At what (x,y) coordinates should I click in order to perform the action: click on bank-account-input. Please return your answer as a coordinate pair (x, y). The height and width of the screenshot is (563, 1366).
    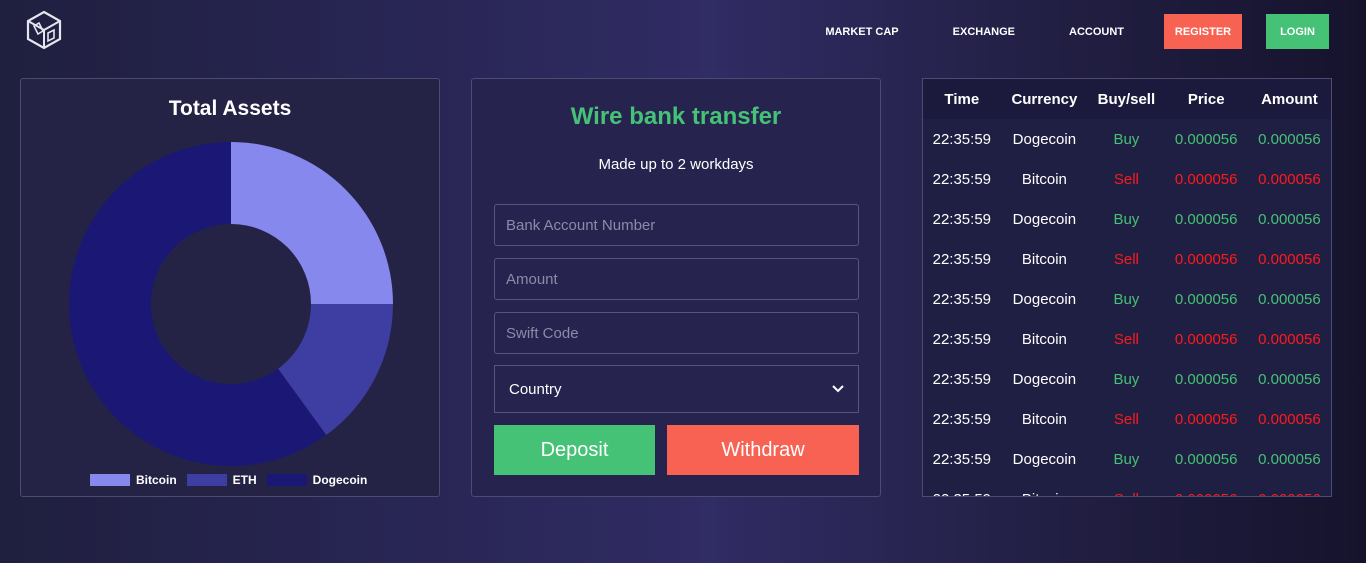
    Looking at the image, I should click on (676, 225).